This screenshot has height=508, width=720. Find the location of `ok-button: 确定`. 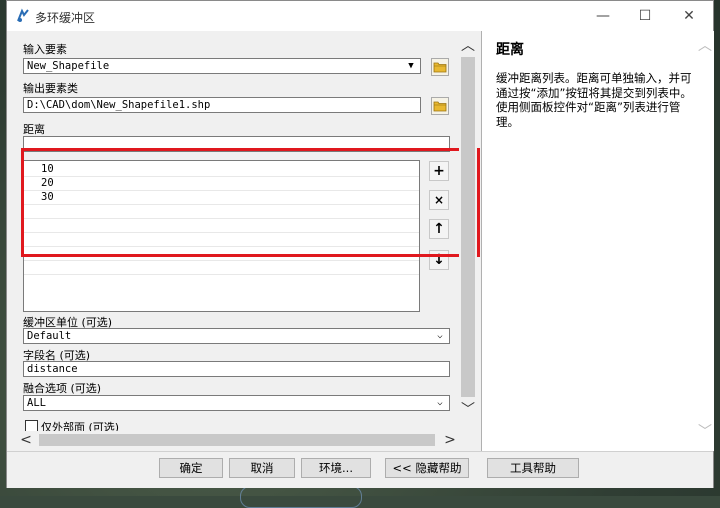

ok-button: 确定 is located at coordinates (191, 468).